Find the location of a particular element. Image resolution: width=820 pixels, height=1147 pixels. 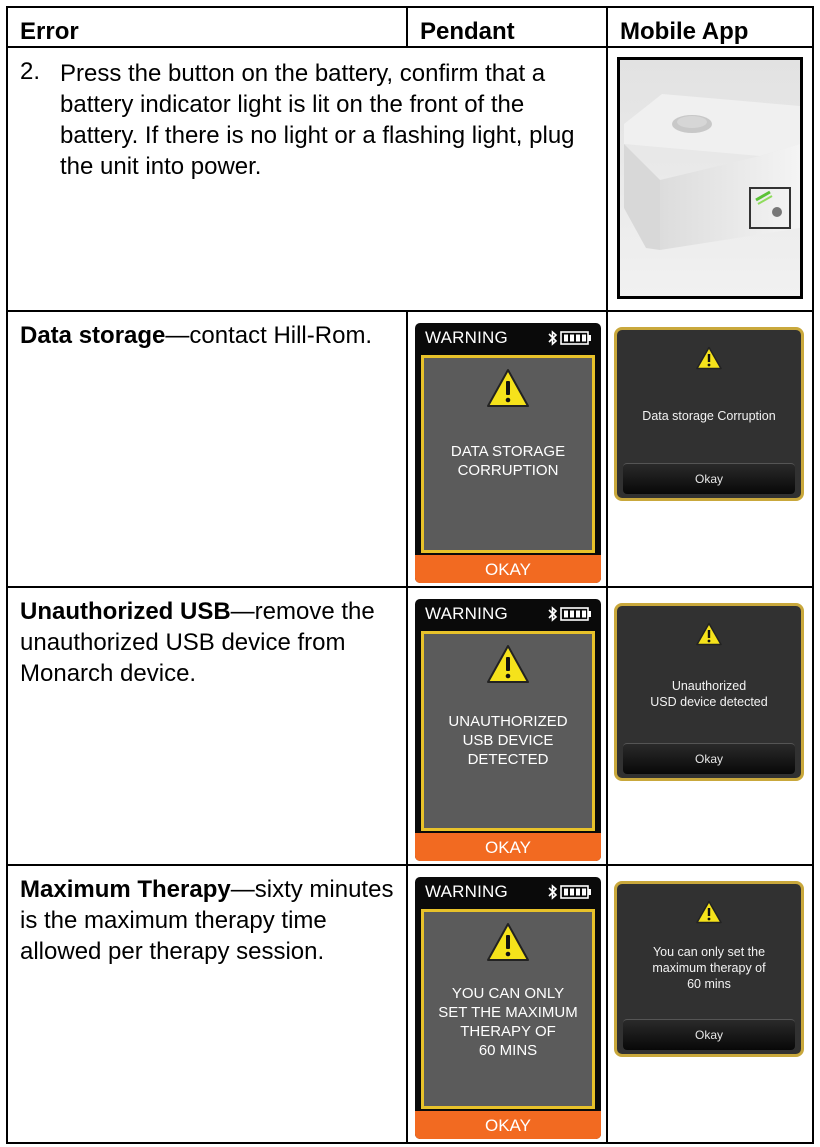

app-cell: Data storage Corruption Okay is located at coordinates (710, 449).